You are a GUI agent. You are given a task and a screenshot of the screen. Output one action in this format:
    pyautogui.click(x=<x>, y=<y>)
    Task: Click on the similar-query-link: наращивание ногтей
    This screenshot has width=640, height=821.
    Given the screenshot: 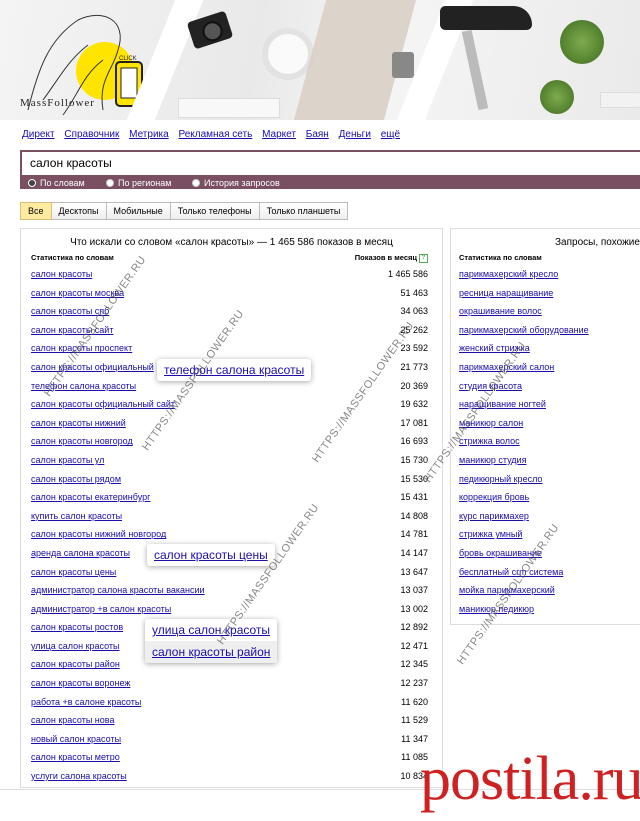 What is the action you would take?
    pyautogui.click(x=502, y=404)
    